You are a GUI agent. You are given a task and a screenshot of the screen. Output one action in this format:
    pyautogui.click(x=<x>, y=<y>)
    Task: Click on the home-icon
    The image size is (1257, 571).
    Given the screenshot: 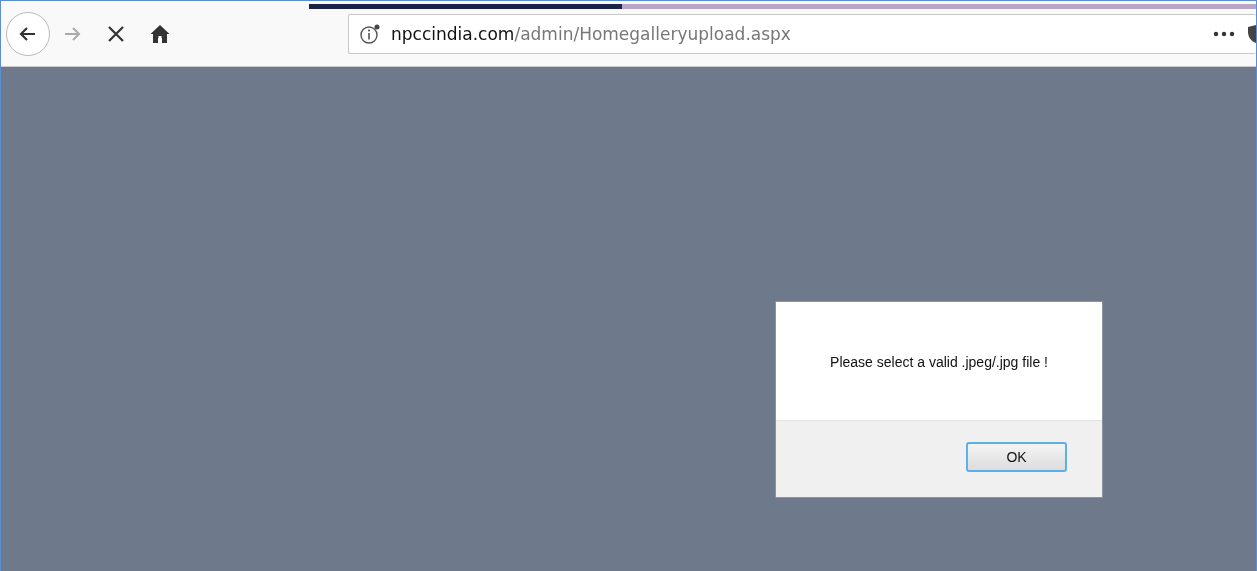 What is the action you would take?
    pyautogui.click(x=160, y=33)
    